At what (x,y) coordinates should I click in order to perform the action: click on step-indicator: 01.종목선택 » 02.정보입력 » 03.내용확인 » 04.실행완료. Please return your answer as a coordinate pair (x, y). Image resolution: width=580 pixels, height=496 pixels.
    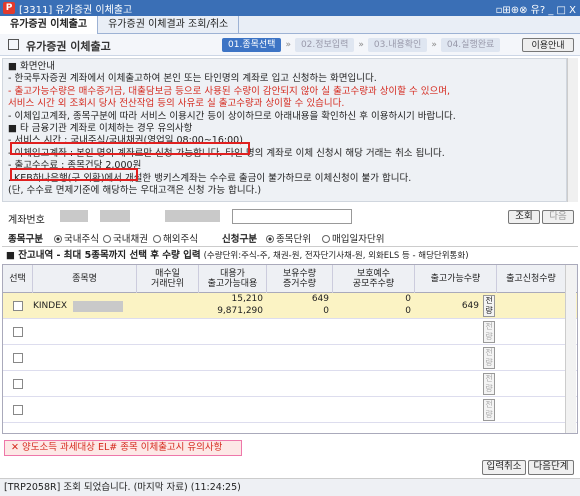
    Looking at the image, I should click on (361, 45).